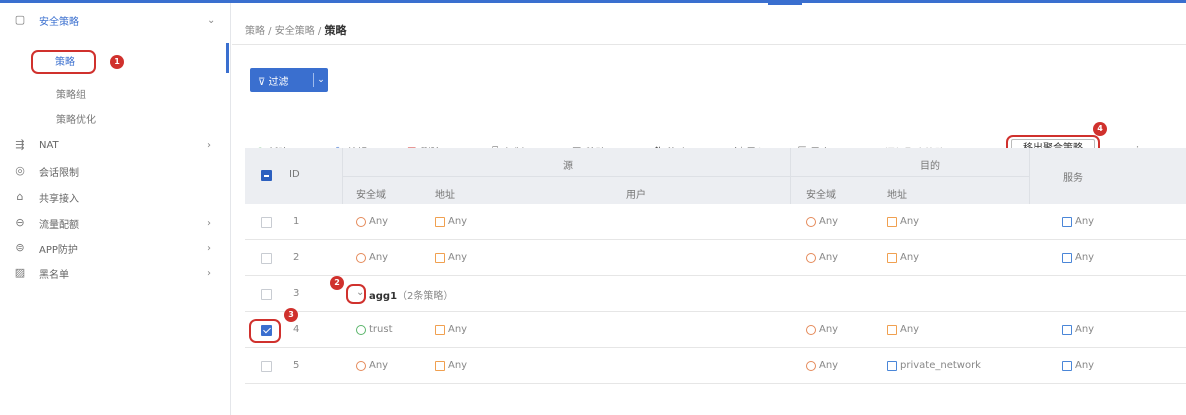 This screenshot has height=415, width=1186. What do you see at coordinates (20, 272) in the screenshot?
I see `blacklist-icon: ▨` at bounding box center [20, 272].